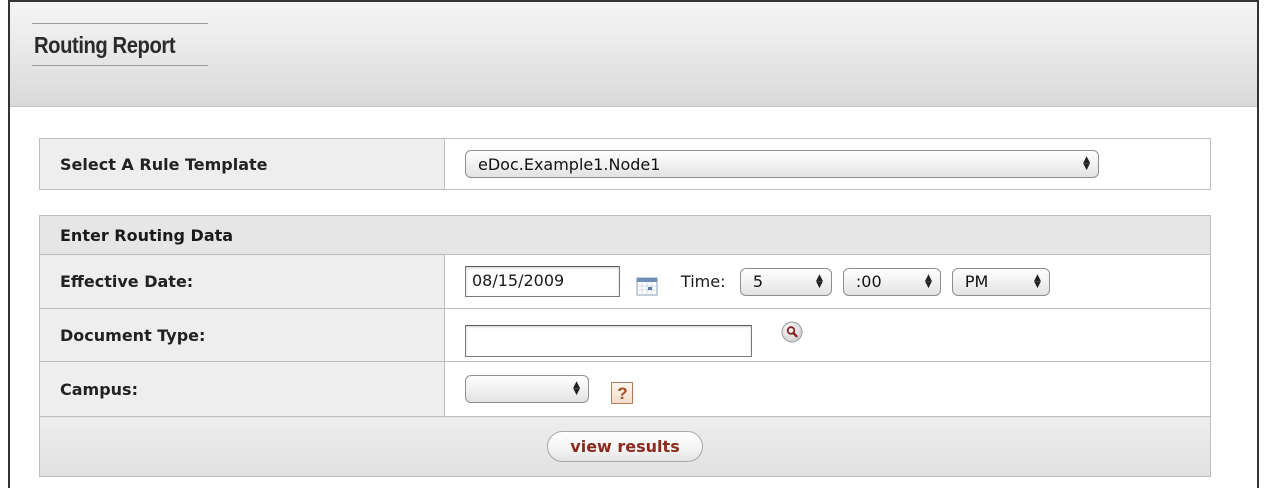 The width and height of the screenshot is (1269, 488). I want to click on calendar-icon, so click(647, 286).